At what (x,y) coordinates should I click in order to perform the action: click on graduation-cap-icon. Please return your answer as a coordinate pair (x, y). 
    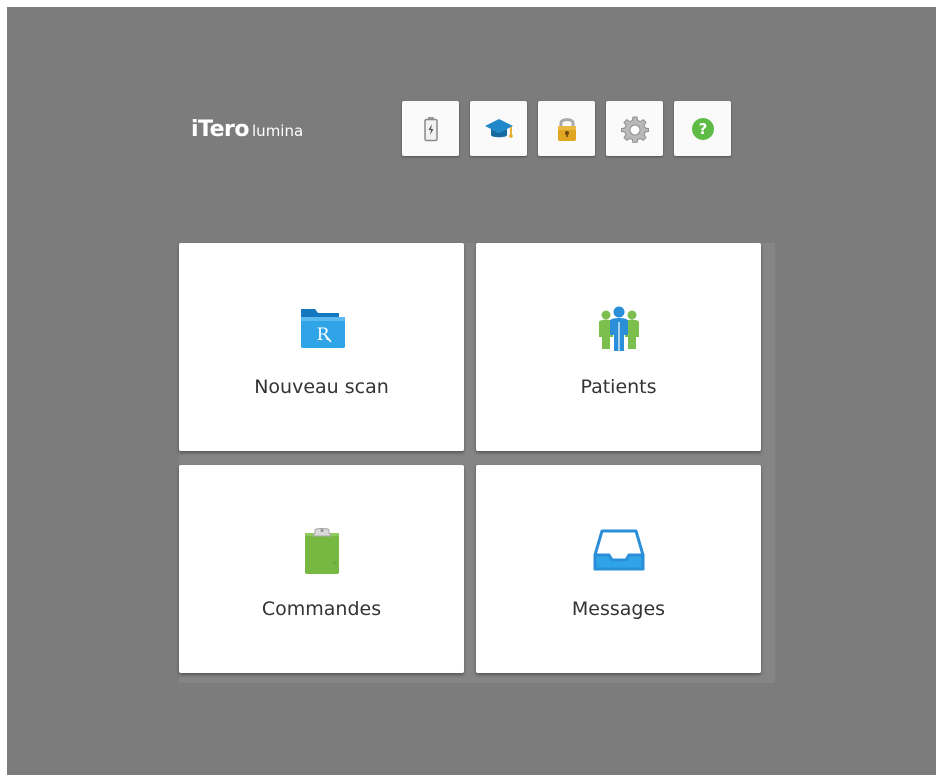
    Looking at the image, I should click on (499, 129).